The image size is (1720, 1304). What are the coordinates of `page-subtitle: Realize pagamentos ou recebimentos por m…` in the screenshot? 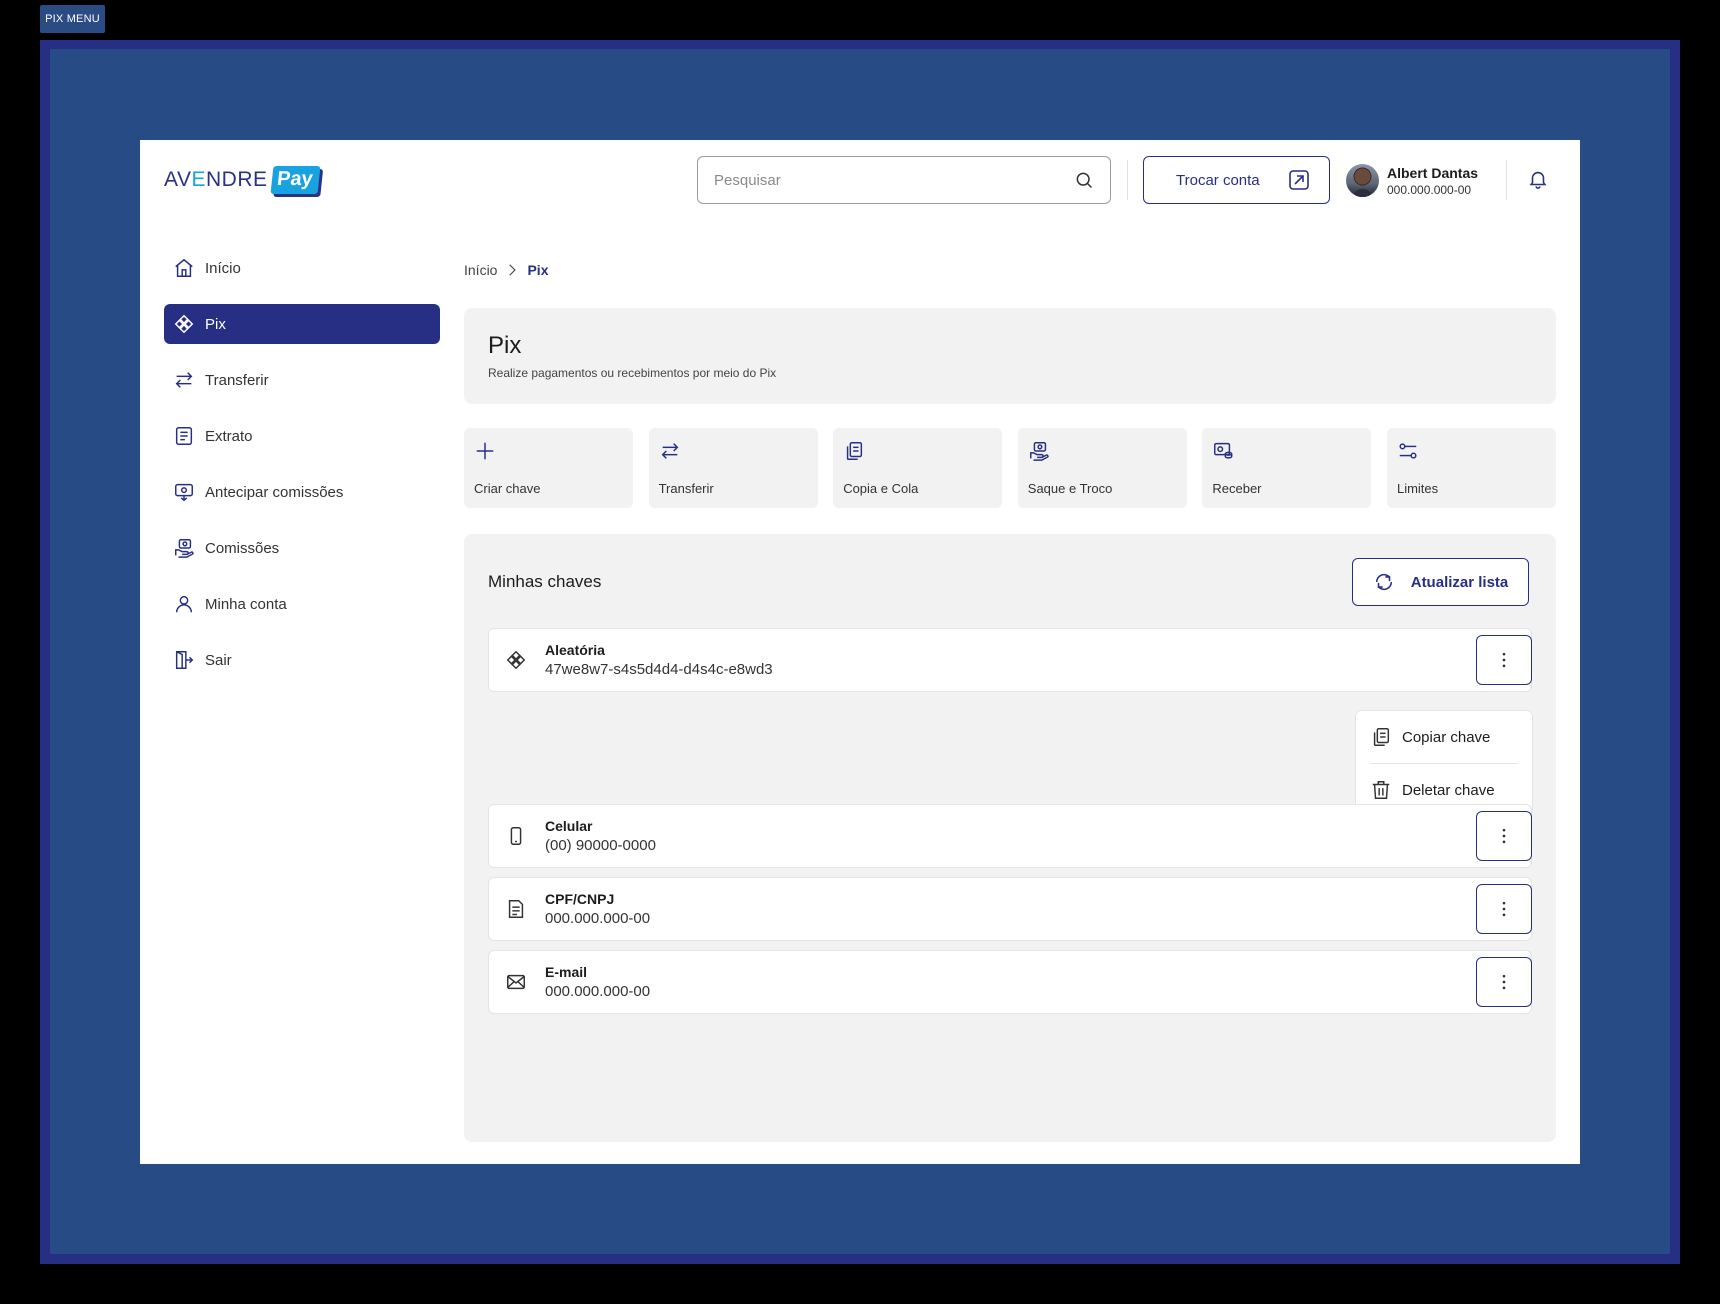 It's located at (632, 373).